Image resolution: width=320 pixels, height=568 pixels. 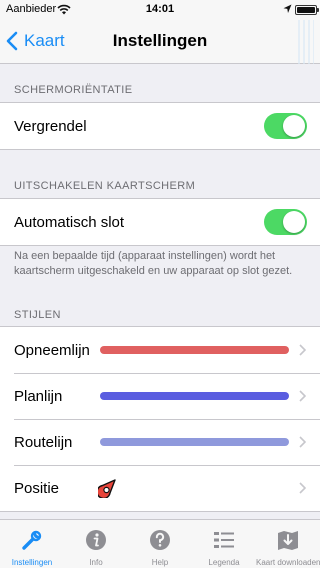 I want to click on row-label: Vergrendel, so click(x=50, y=126).